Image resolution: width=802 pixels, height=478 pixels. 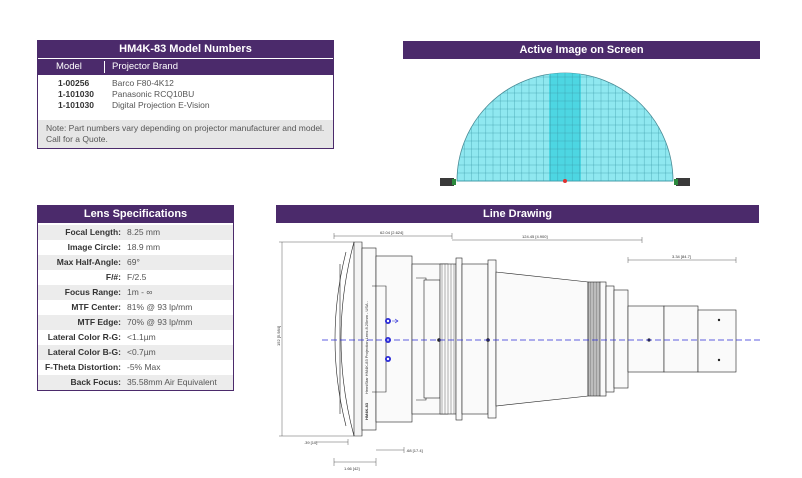 I want to click on spec-row: F-Theta Distortion: -5% Max, so click(x=135, y=367).